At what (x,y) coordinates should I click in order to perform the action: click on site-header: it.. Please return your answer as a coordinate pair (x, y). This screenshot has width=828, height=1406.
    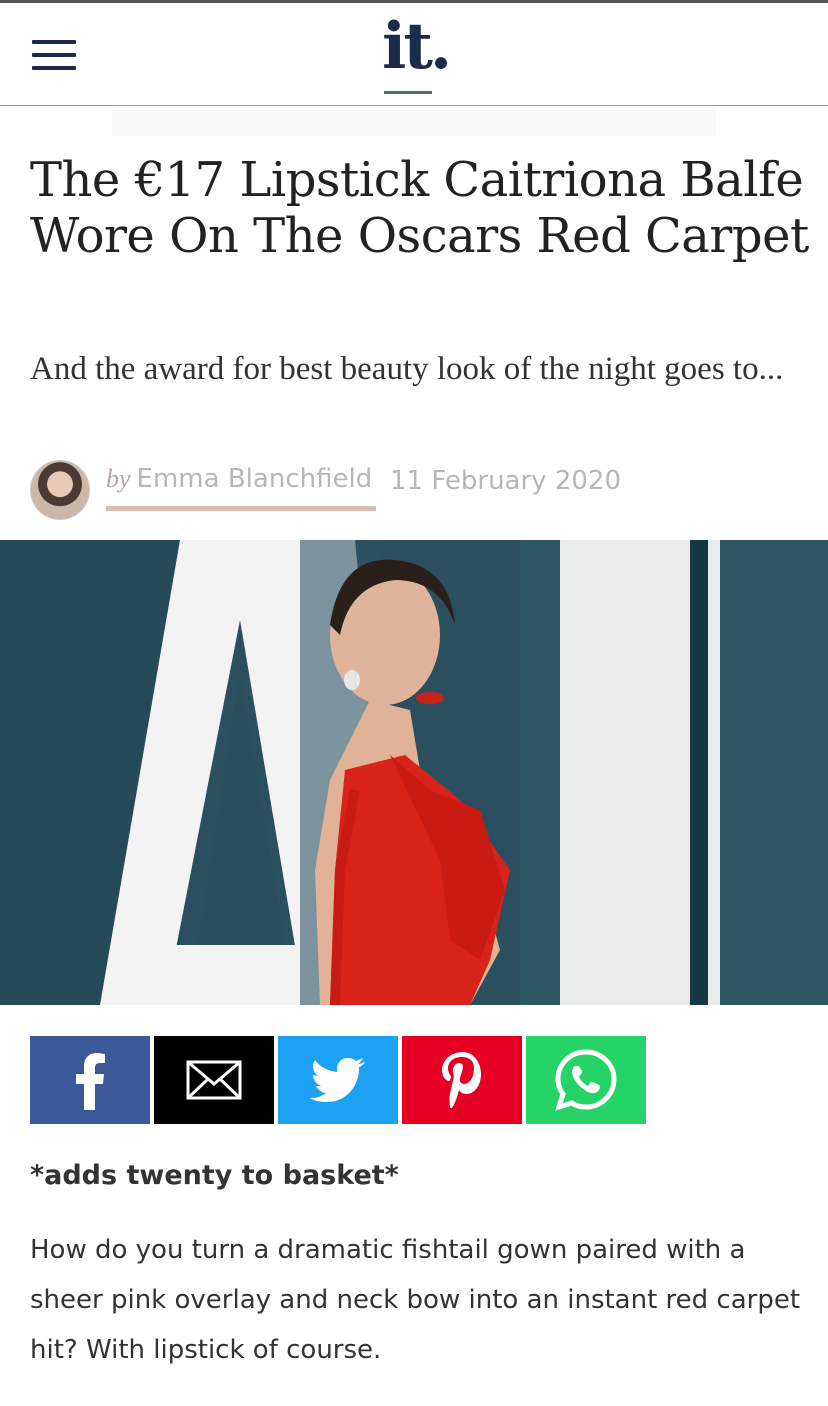
    Looking at the image, I should click on (414, 54).